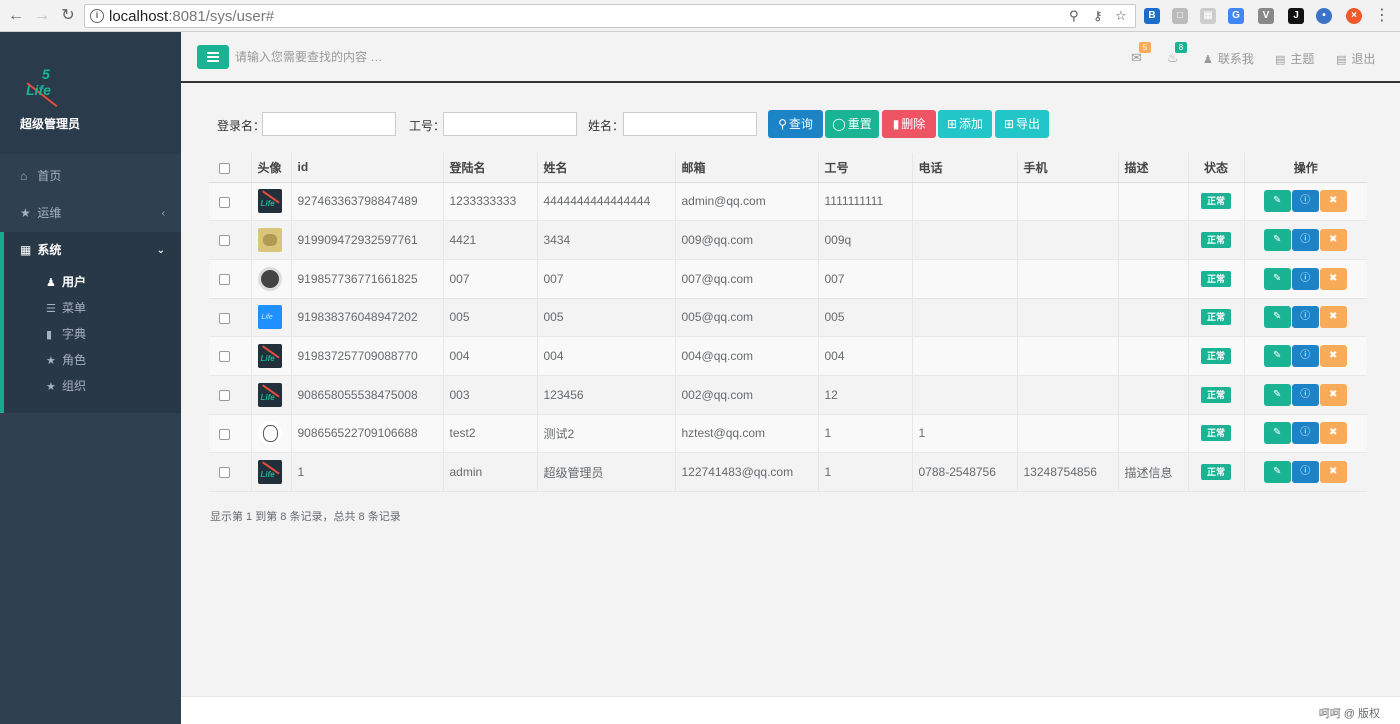 Image resolution: width=1400 pixels, height=724 pixels. I want to click on user-role-name: 超级管理员, so click(50, 123).